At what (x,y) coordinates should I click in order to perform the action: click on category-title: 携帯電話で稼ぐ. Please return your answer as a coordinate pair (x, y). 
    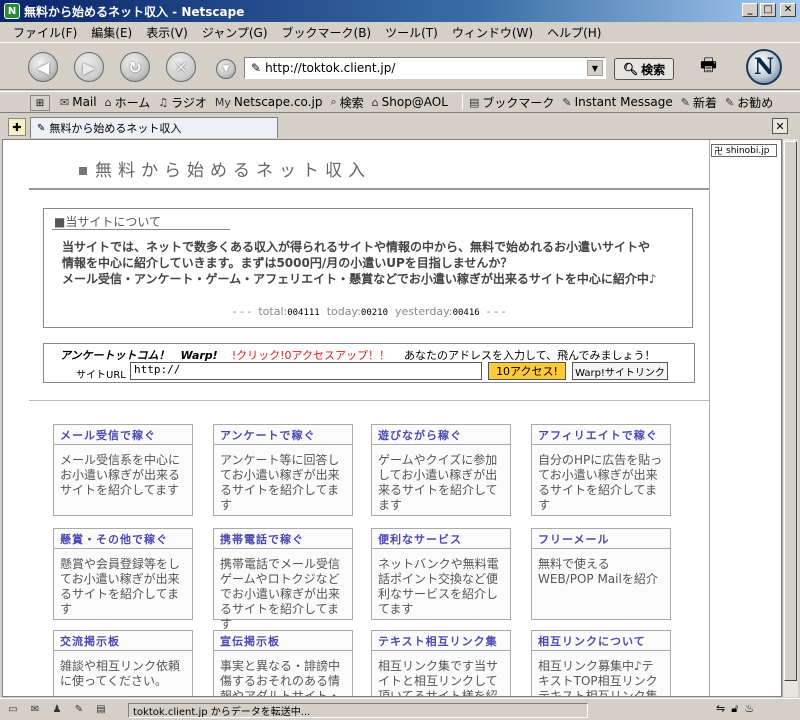
    Looking at the image, I should click on (283, 539).